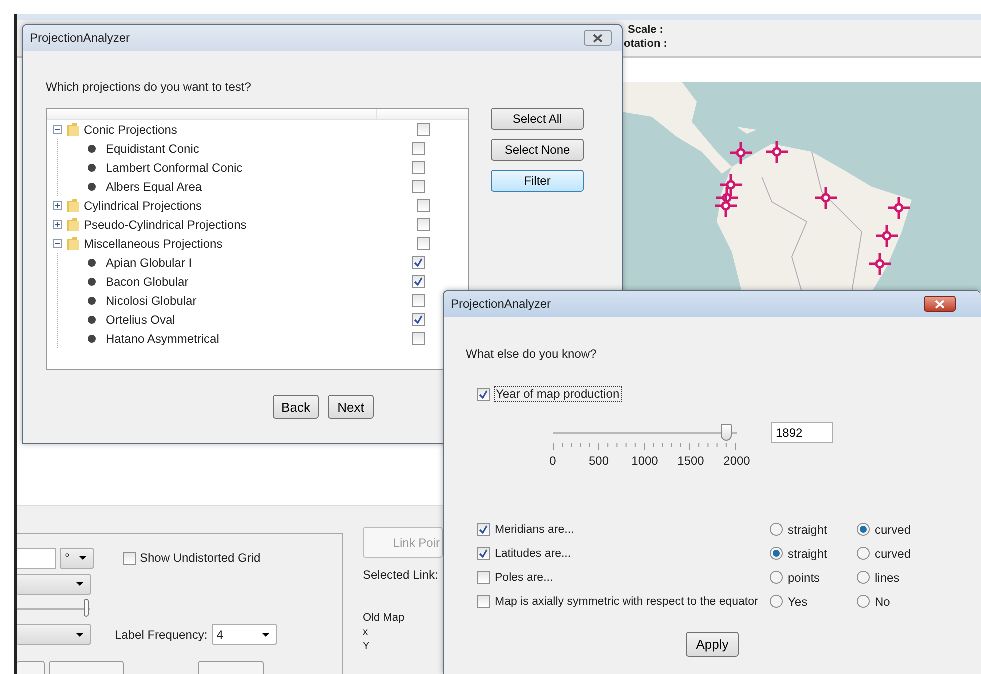 The width and height of the screenshot is (981, 674). What do you see at coordinates (351, 407) in the screenshot?
I see `button: Next` at bounding box center [351, 407].